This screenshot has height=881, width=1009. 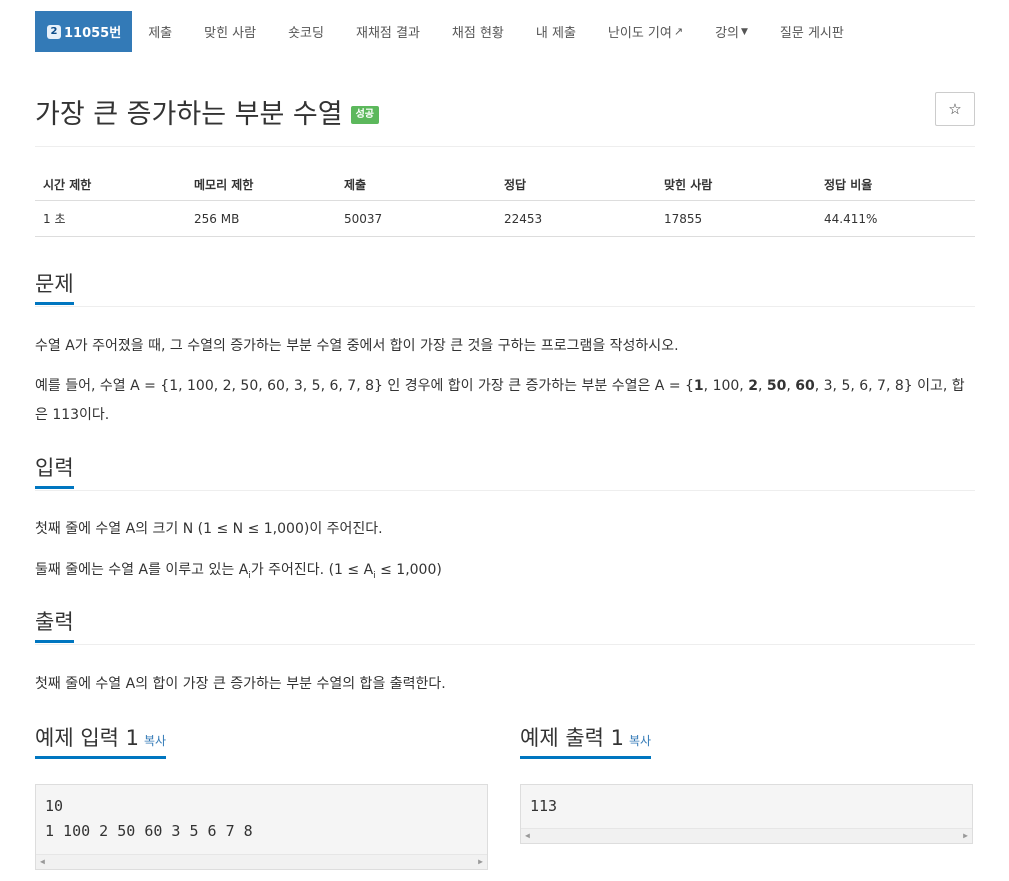 What do you see at coordinates (895, 184) in the screenshot?
I see `header-accept-ratio: 정답 비율` at bounding box center [895, 184].